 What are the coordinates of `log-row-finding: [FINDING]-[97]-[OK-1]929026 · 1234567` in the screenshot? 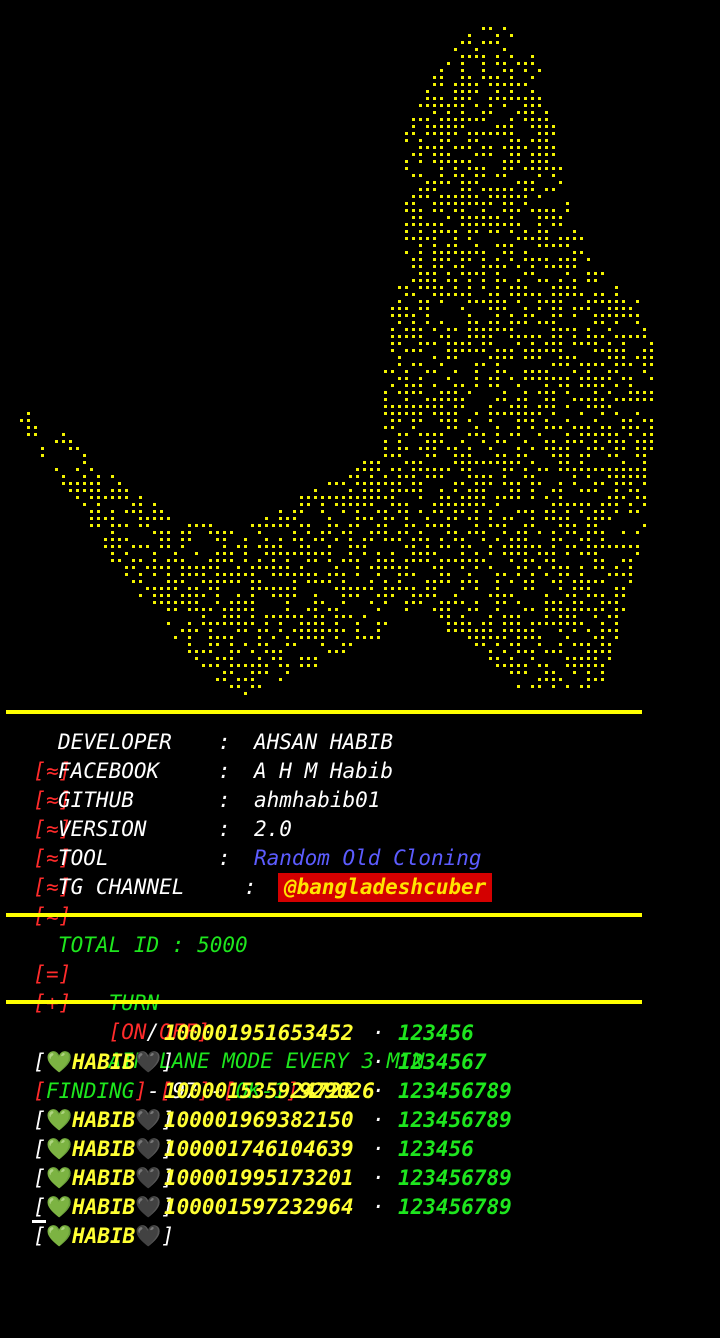 It's located at (260, 1076).